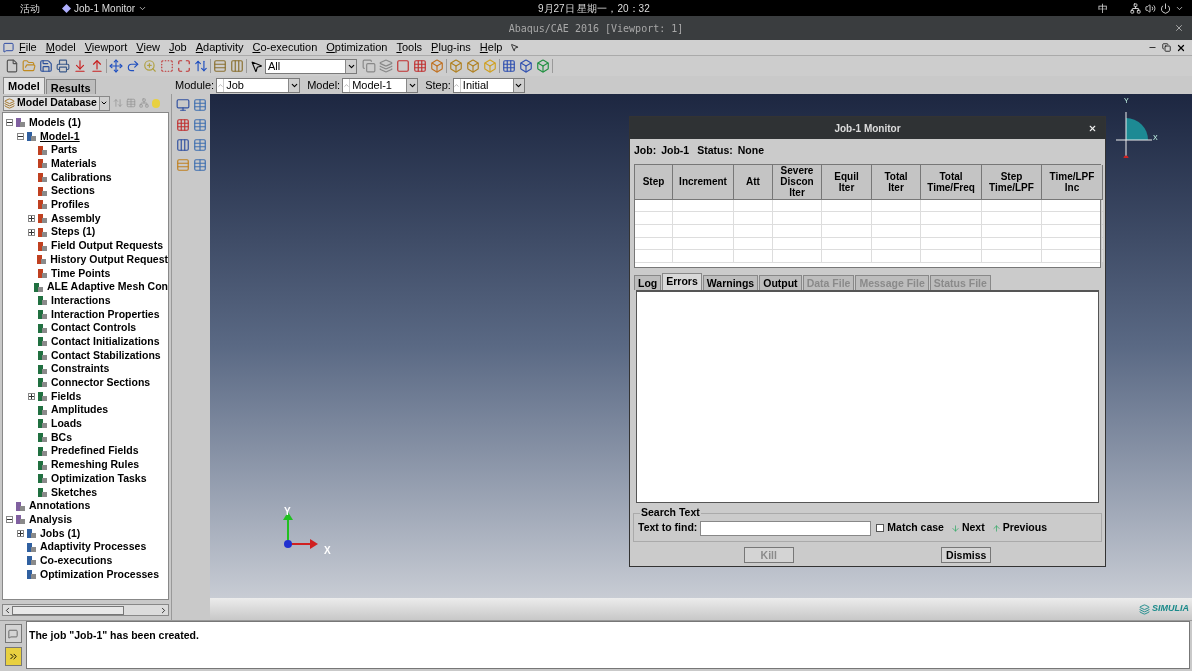 The image size is (1192, 671). What do you see at coordinates (357, 47) in the screenshot?
I see `menu-item: Optimization` at bounding box center [357, 47].